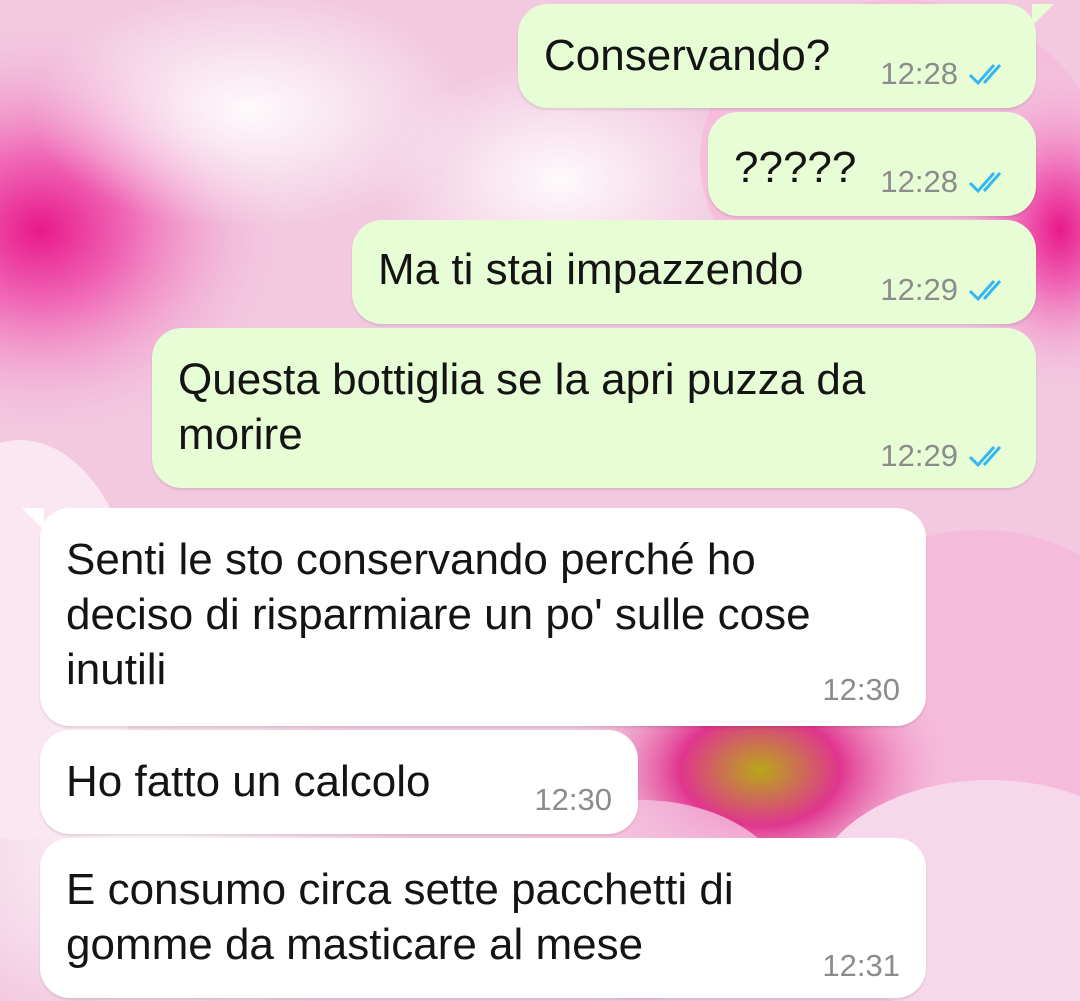 The width and height of the screenshot is (1080, 1001). I want to click on message-bubble-outgoing: Conservando? 12:28, so click(786, 56).